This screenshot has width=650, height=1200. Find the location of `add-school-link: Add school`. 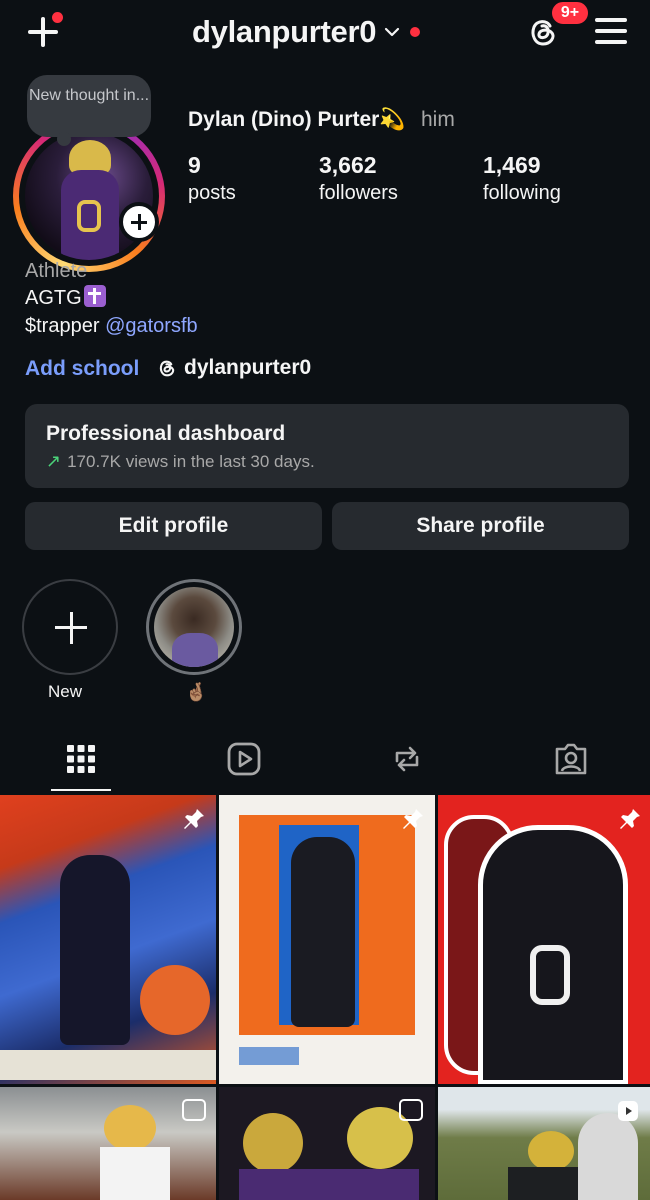

add-school-link: Add school is located at coordinates (82, 369).